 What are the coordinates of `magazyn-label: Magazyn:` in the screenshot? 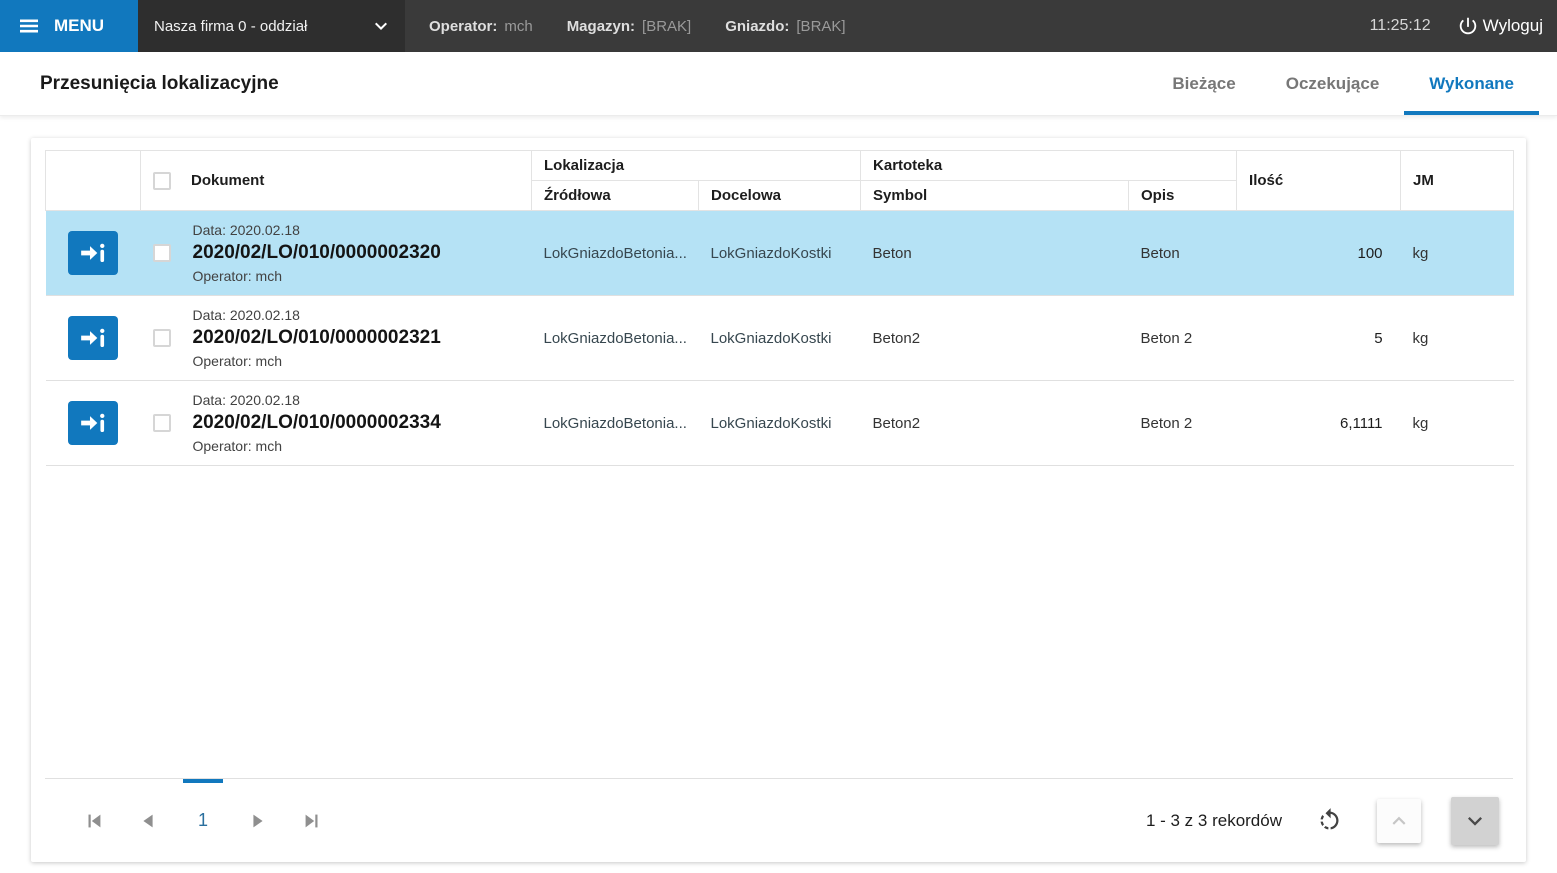 It's located at (601, 26).